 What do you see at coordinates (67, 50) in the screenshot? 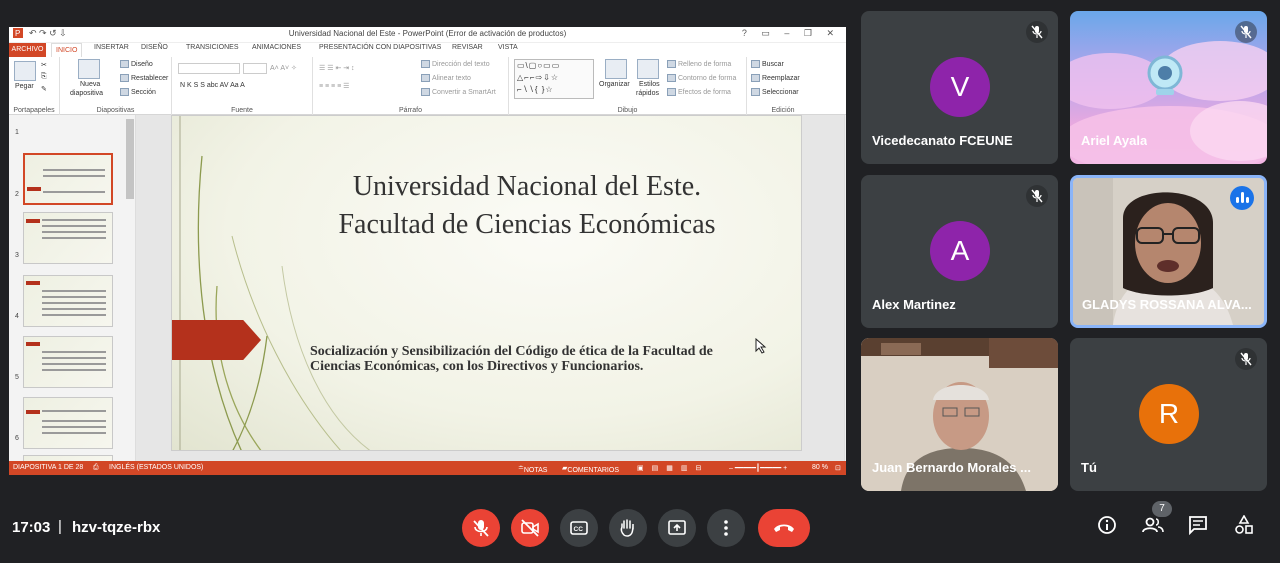
I see `tab-inicio: INICIO` at bounding box center [67, 50].